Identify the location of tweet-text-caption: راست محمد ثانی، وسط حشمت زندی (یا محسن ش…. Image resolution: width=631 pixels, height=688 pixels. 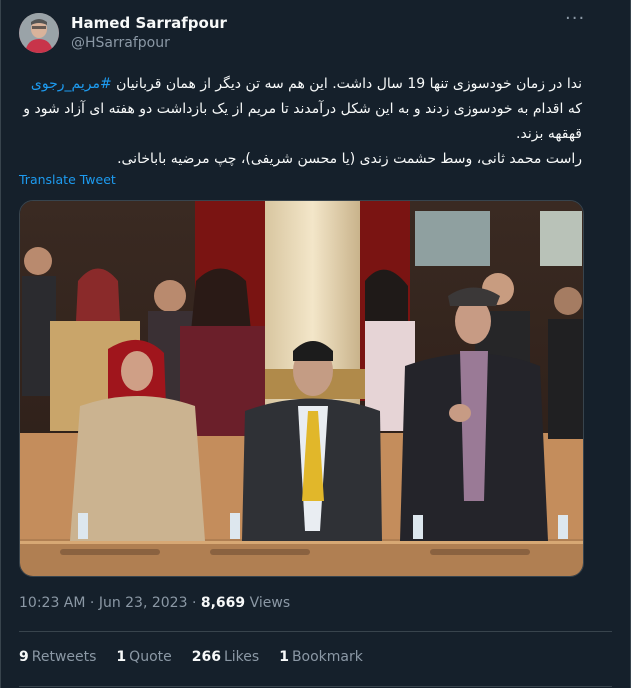
(349, 159).